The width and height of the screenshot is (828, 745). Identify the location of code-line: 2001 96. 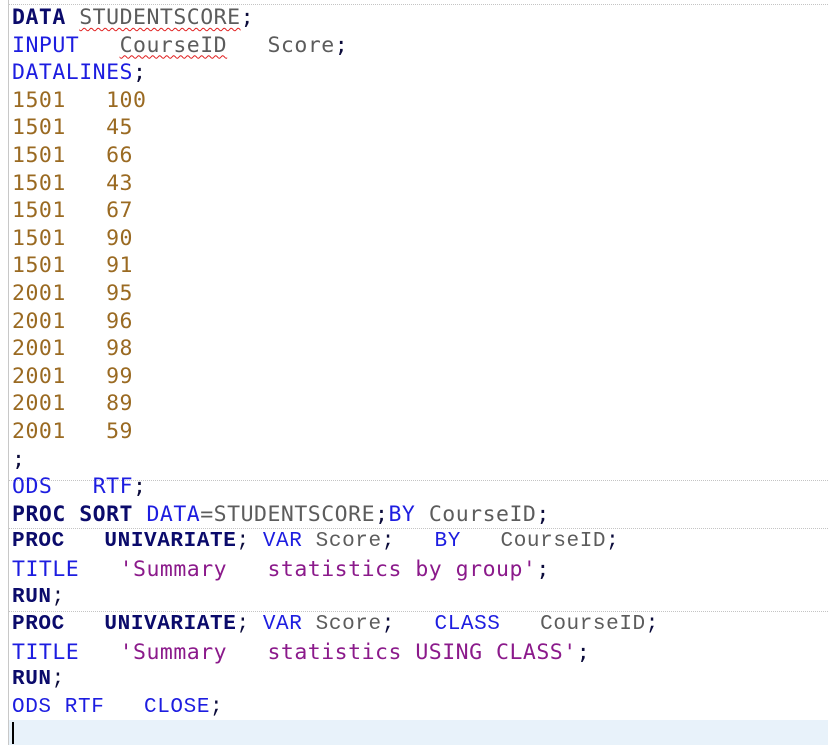
(72, 321).